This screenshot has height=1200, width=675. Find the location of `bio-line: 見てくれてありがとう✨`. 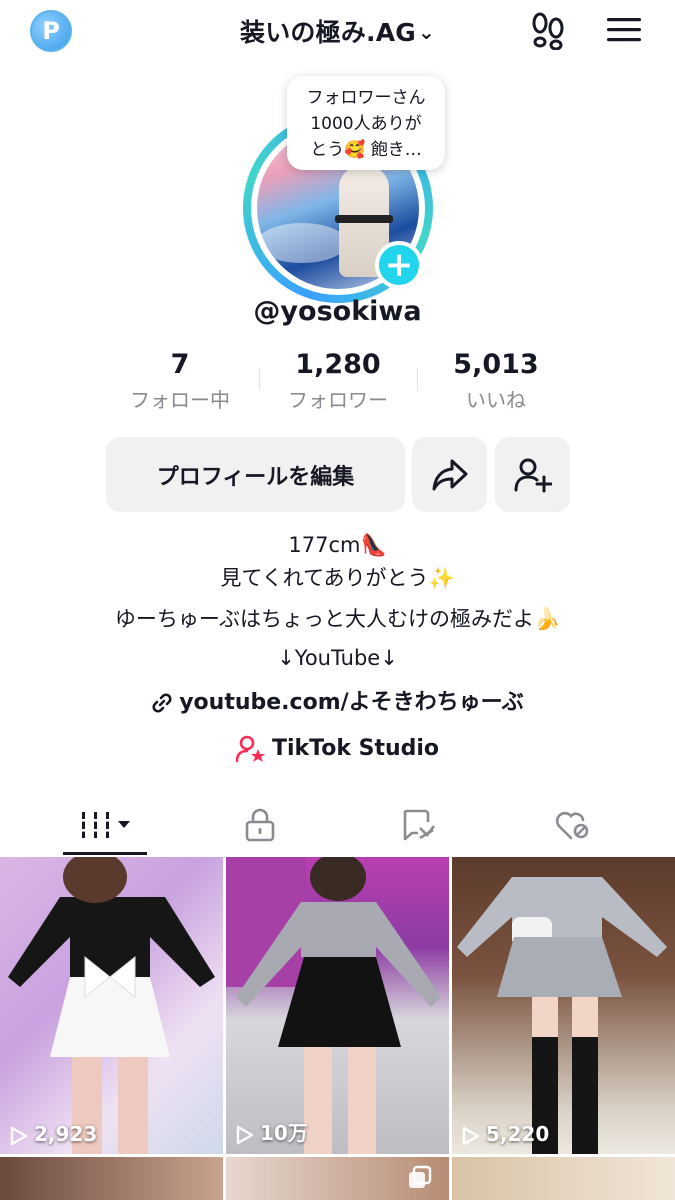

bio-line: 見てくれてありがとう✨ is located at coordinates (337, 578).